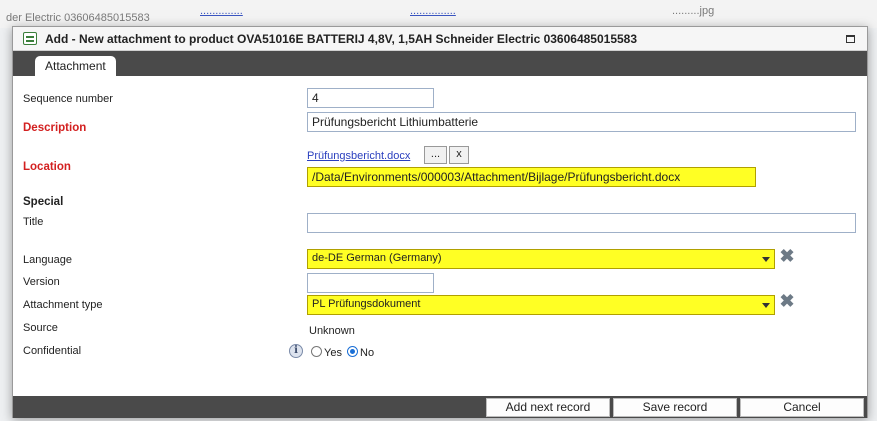 The width and height of the screenshot is (877, 421). I want to click on cancel-button: Cancel, so click(802, 407).